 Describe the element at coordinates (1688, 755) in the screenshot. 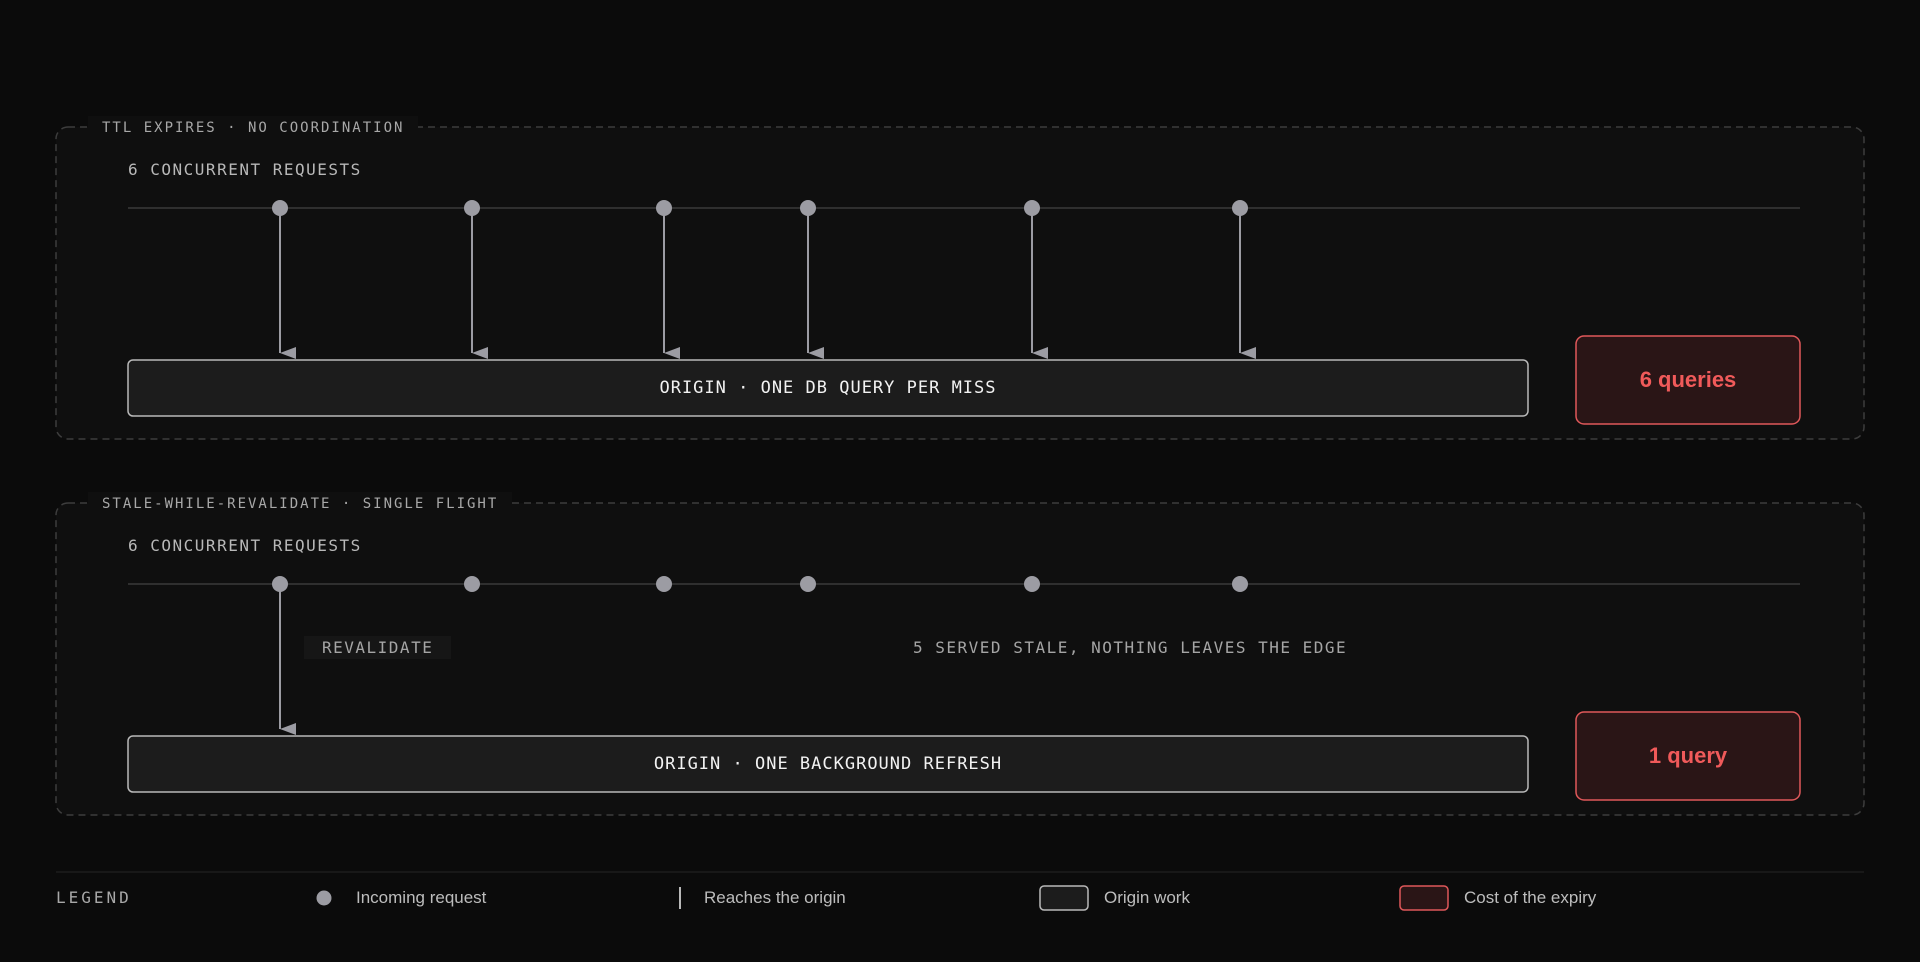

I see `panel-swr-cost-label: 1 query` at that location.